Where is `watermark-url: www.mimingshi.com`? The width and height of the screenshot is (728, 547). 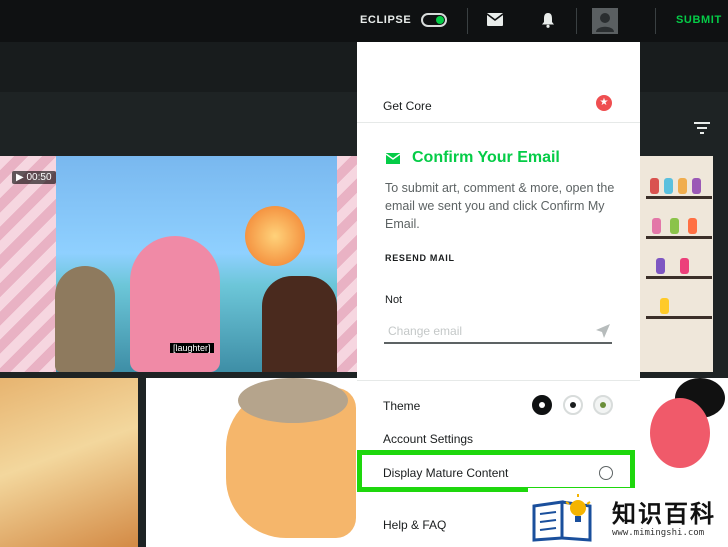 watermark-url: www.mimingshi.com is located at coordinates (658, 533).